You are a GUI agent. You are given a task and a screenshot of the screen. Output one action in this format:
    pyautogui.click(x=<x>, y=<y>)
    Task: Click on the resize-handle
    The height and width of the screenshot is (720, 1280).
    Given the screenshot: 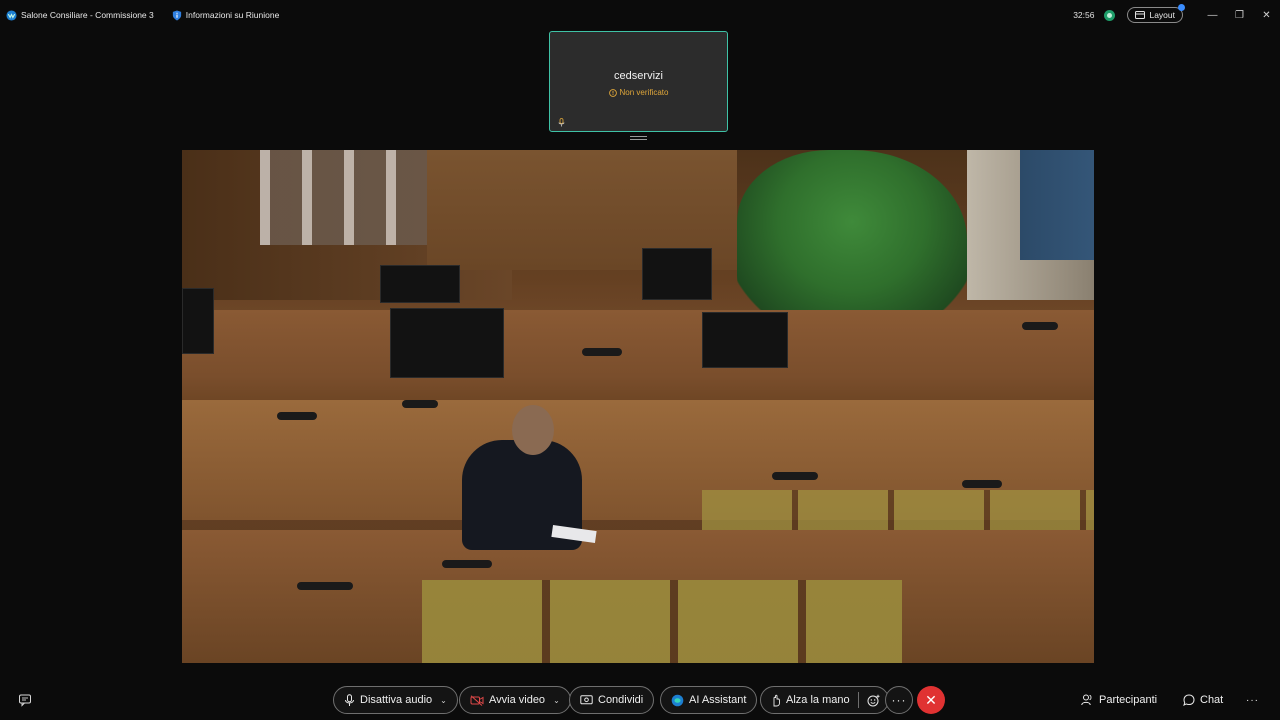 What is the action you would take?
    pyautogui.click(x=638, y=138)
    